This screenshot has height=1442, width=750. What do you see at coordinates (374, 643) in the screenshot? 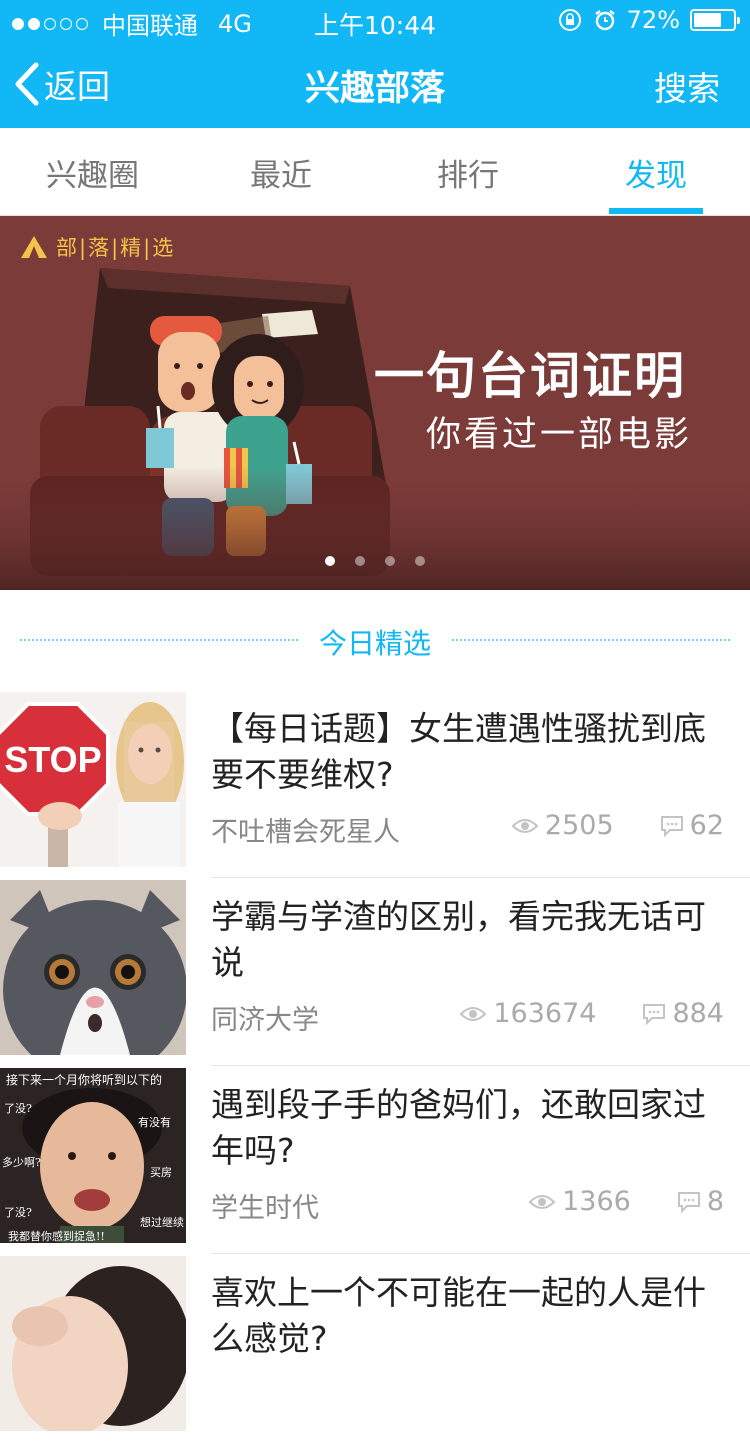
I see `section-title: 今日精选` at bounding box center [374, 643].